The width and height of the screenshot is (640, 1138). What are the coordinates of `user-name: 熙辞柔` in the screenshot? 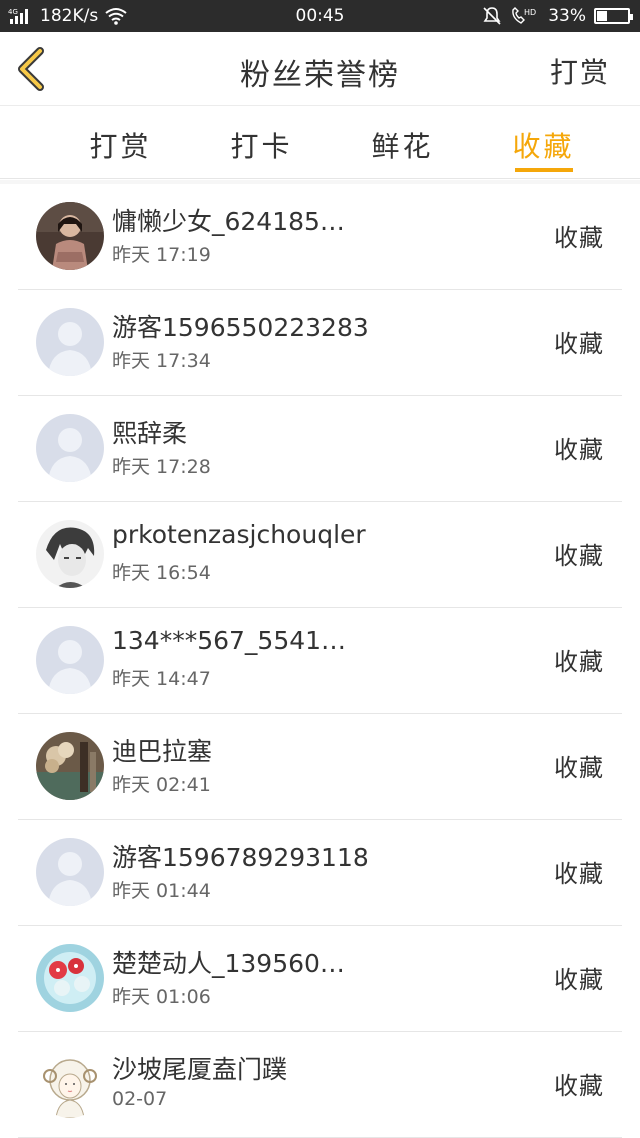 It's located at (150, 433).